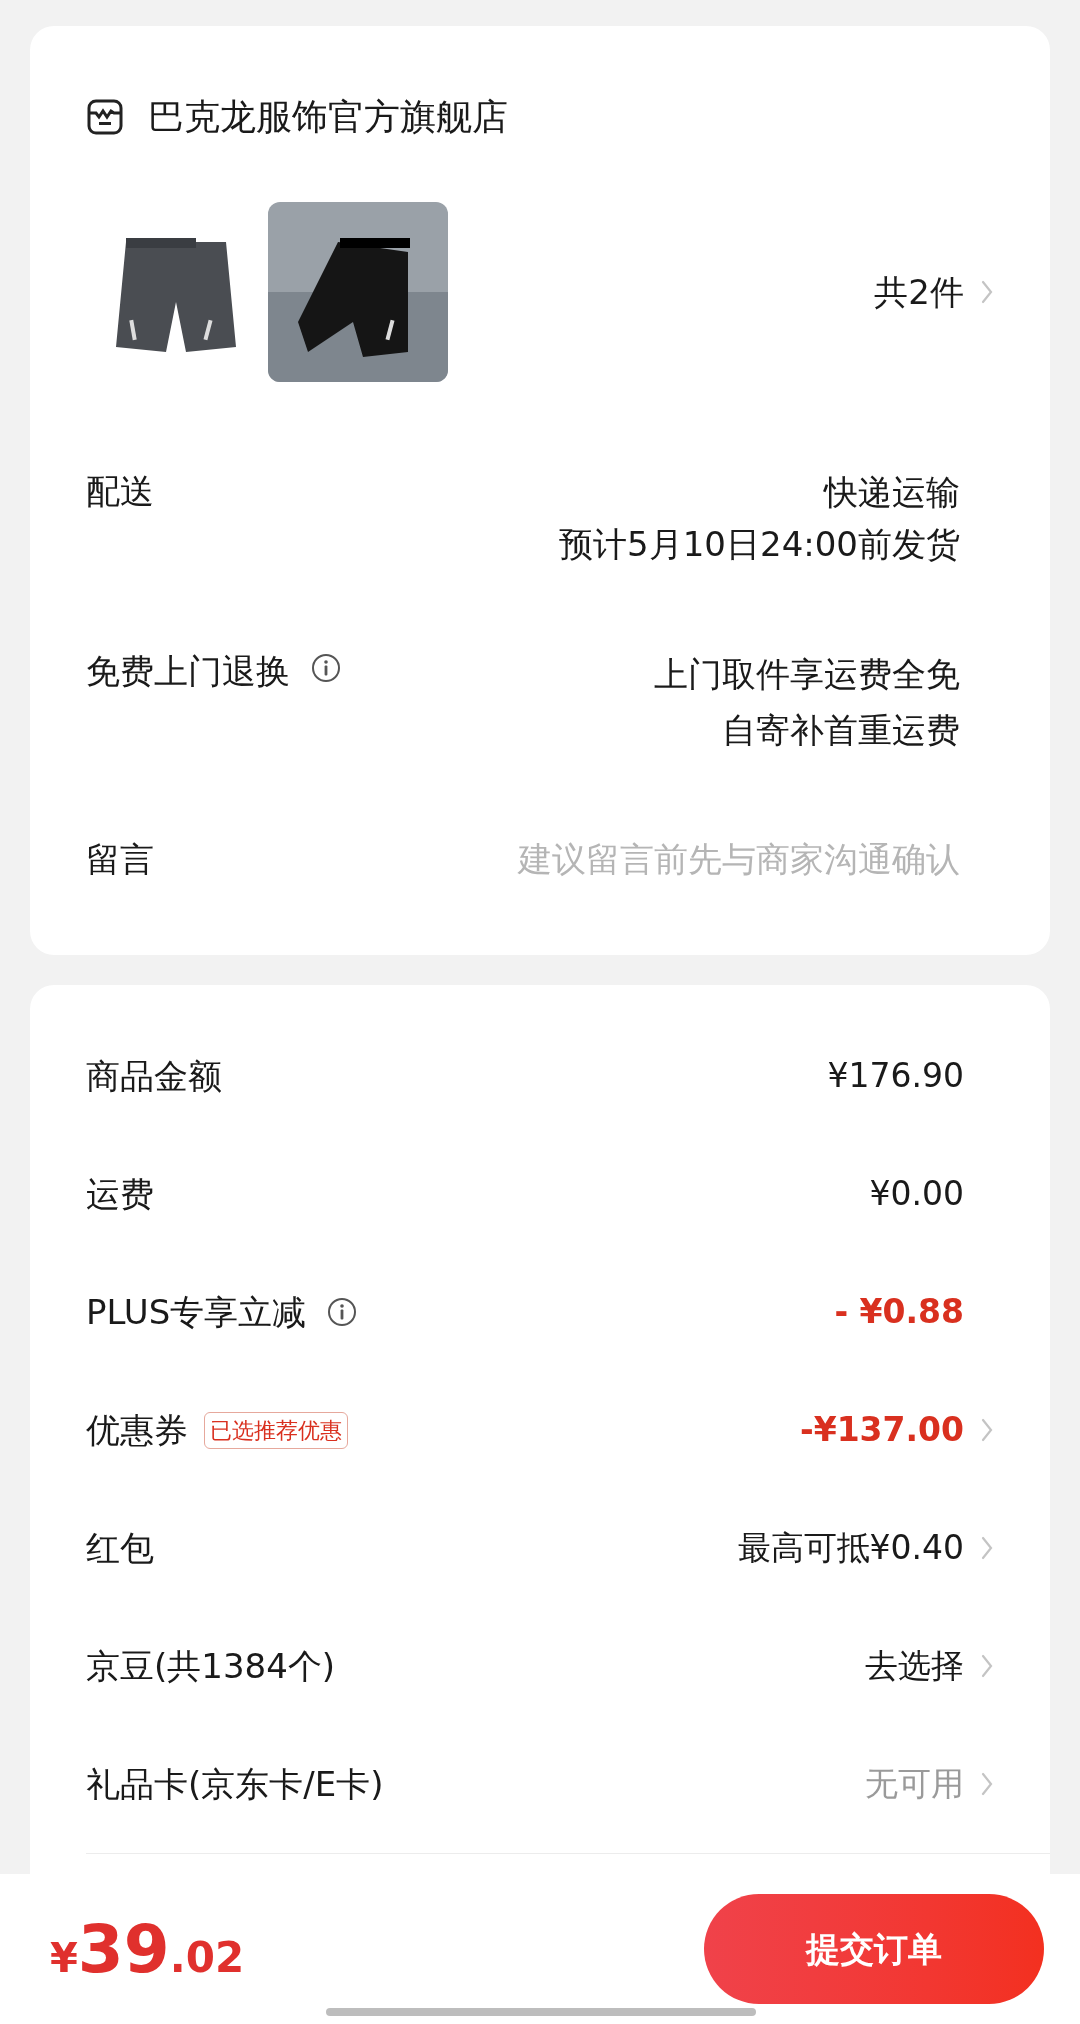 This screenshot has height=2024, width=1080. Describe the element at coordinates (235, 1784) in the screenshot. I see `fee-label: 礼品卡(京东卡/E卡)` at that location.